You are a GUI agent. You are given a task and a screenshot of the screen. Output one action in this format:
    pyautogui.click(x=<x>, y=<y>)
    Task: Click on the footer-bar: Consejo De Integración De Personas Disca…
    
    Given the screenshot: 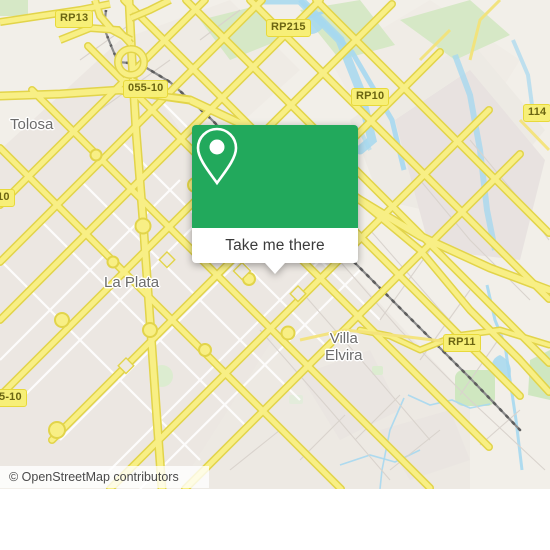 What is the action you would take?
    pyautogui.click(x=275, y=519)
    